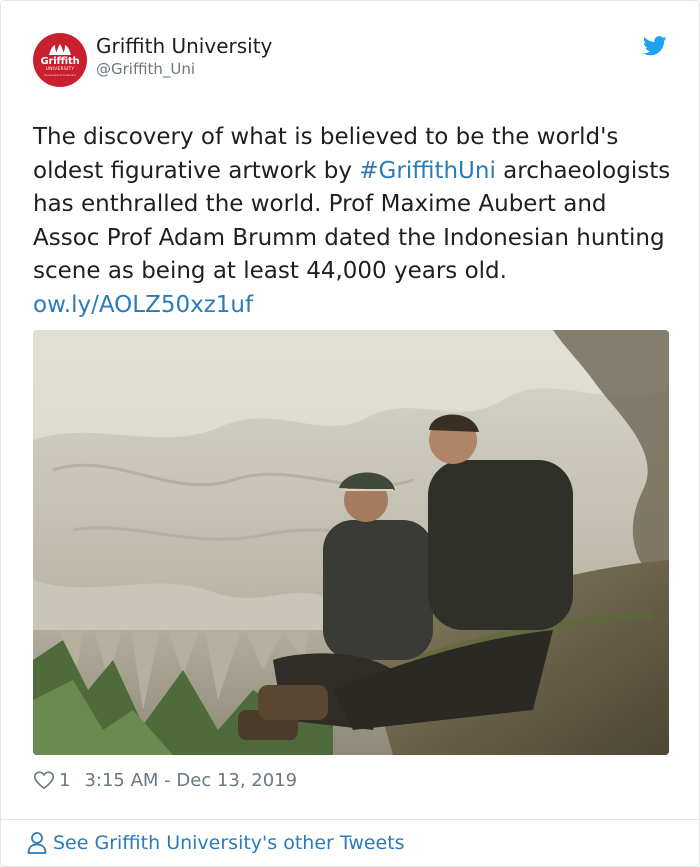 The height and width of the screenshot is (867, 700). Describe the element at coordinates (44, 780) in the screenshot. I see `heart-icon` at that location.